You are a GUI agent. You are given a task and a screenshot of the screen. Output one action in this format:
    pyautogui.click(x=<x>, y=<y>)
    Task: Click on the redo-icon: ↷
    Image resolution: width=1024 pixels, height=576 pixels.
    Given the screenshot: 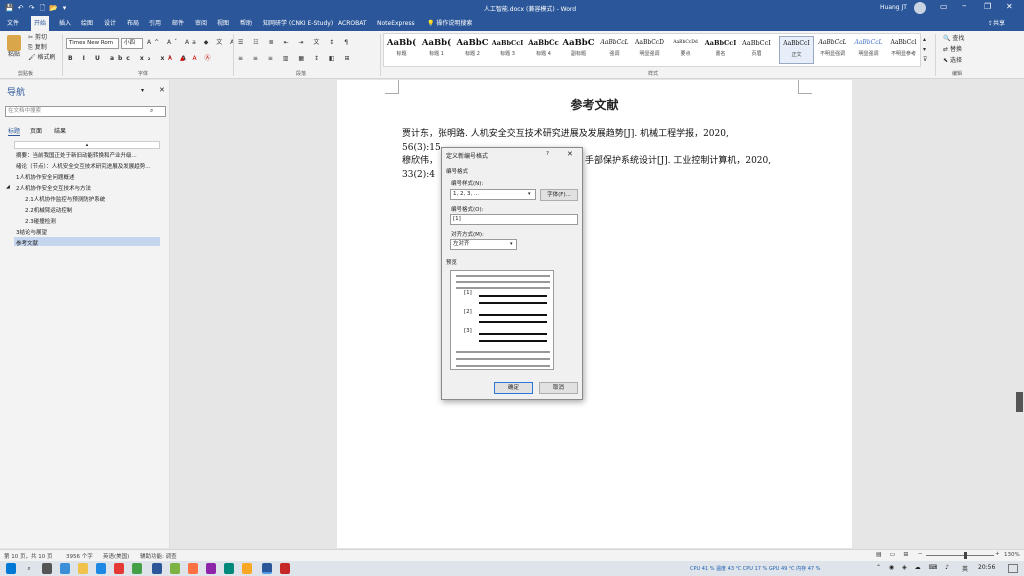 What is the action you would take?
    pyautogui.click(x=31, y=8)
    